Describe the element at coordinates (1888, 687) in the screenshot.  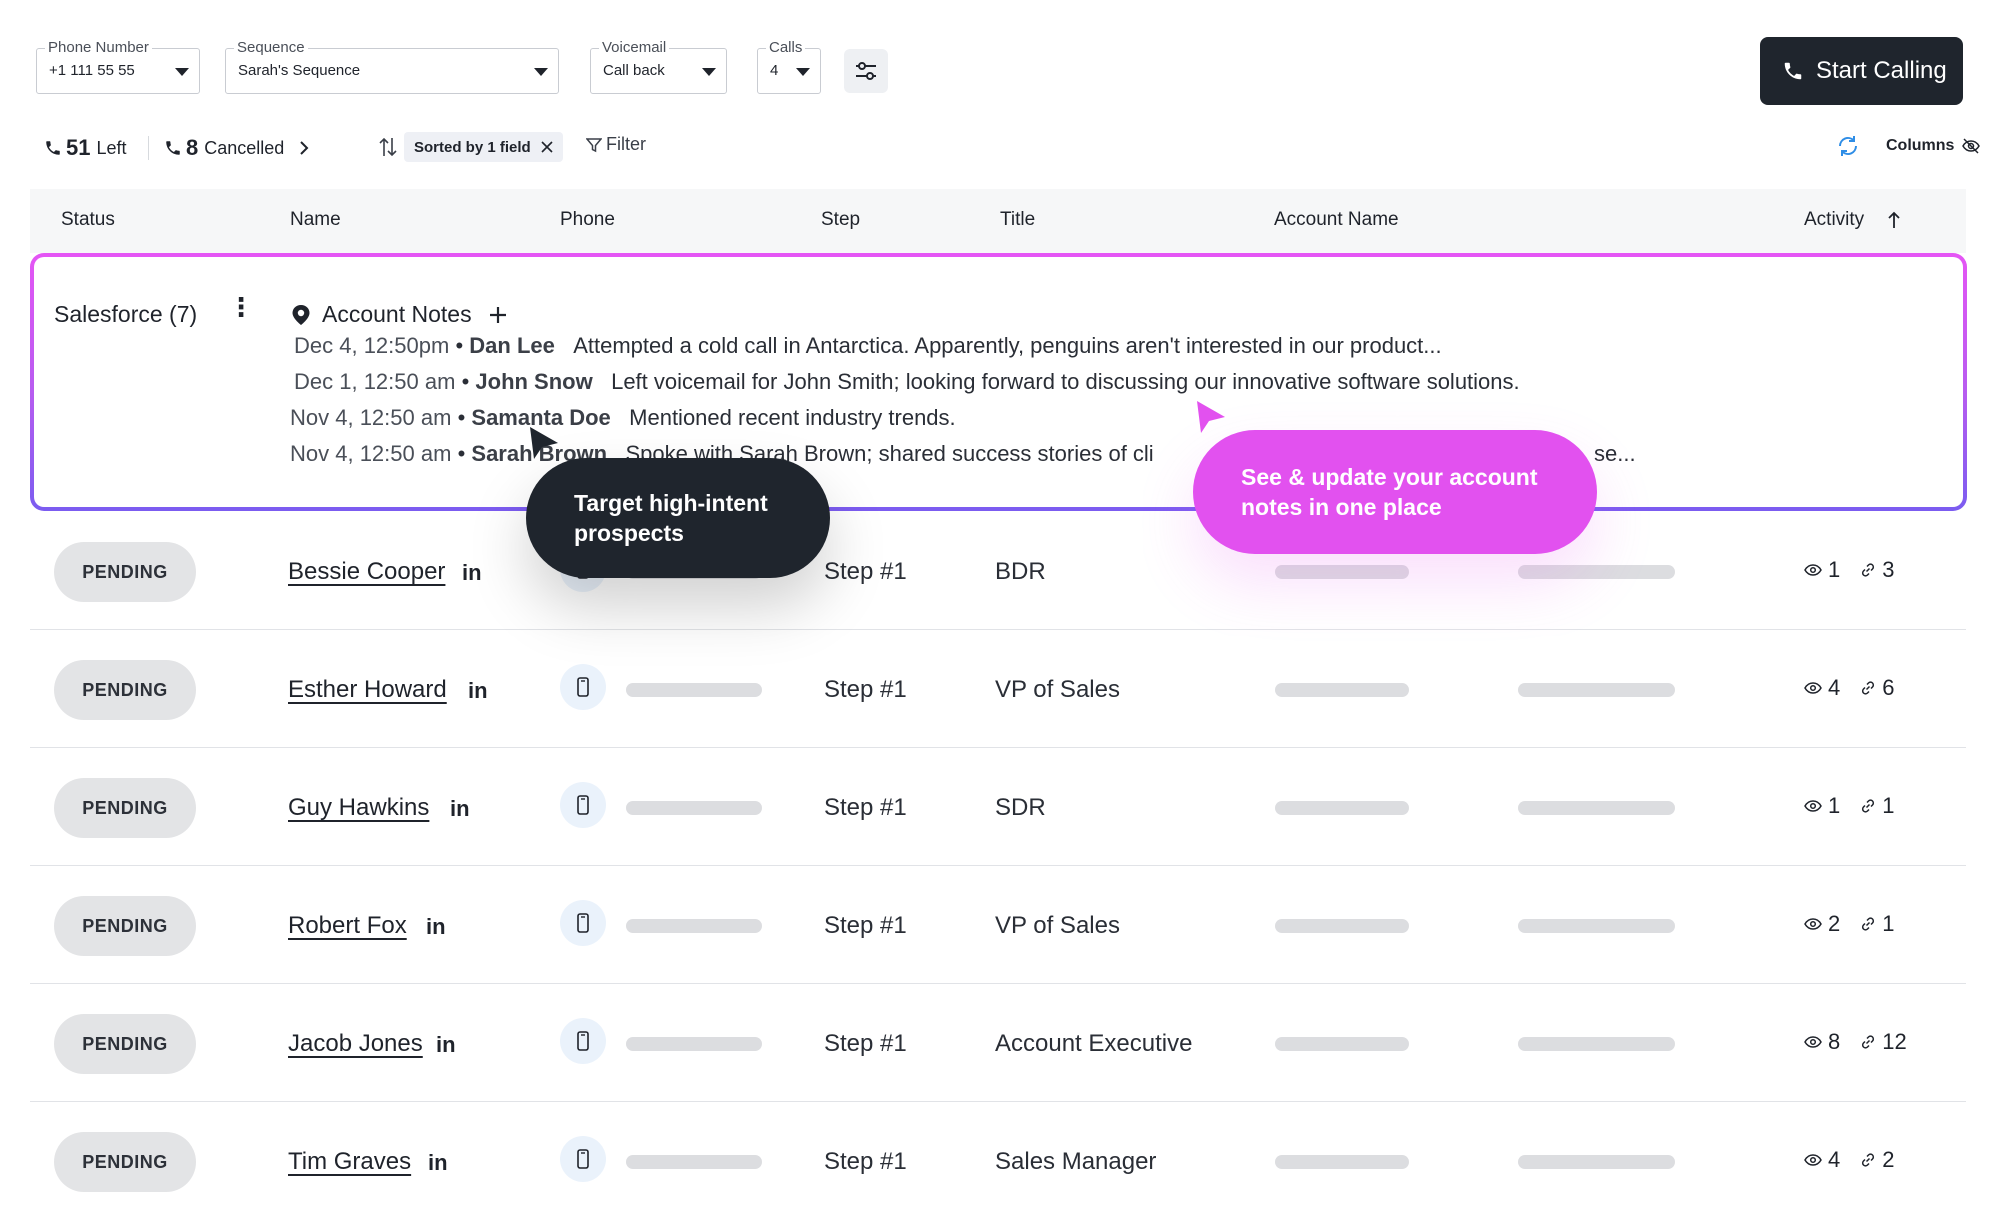
I see `links-count: 6` at that location.